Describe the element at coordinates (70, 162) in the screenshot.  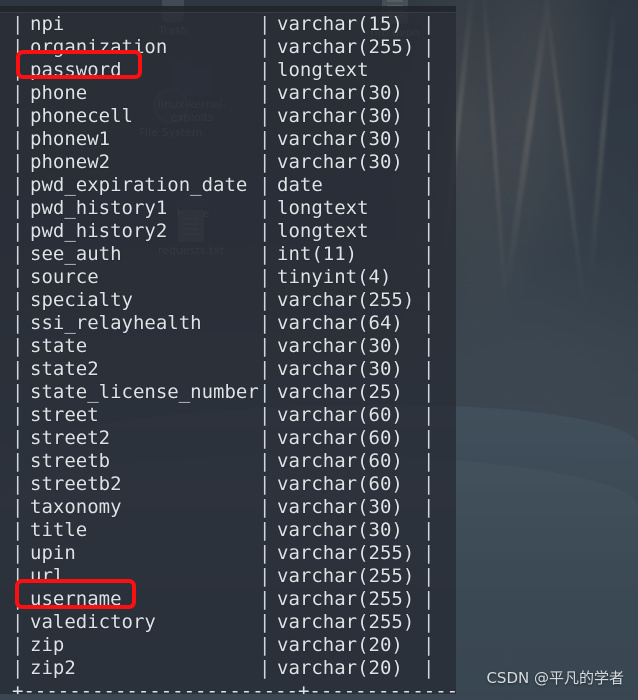
I see `field-name-cell: phonew2` at that location.